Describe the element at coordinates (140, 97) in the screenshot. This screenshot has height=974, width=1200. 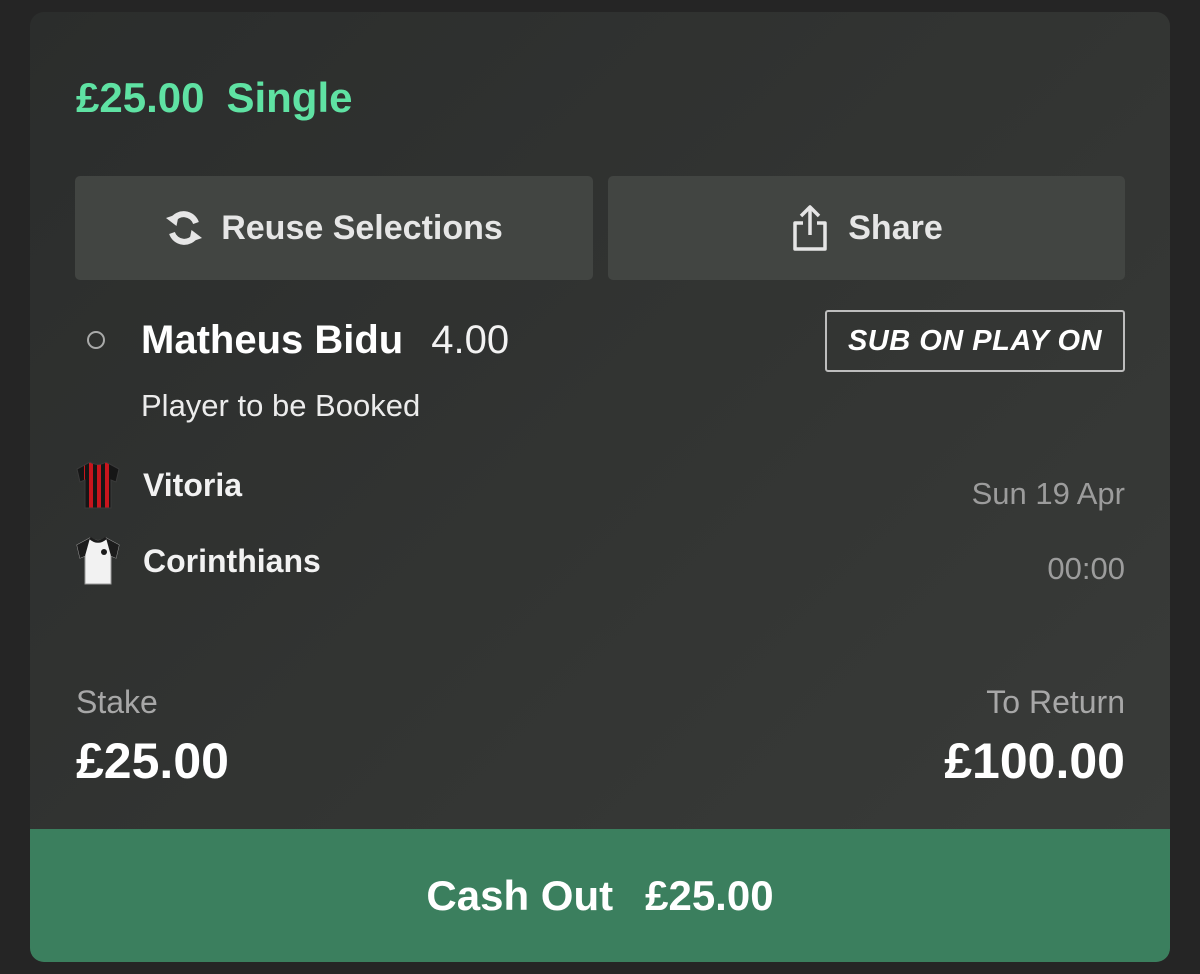
I see `bet-stake-title: £25.00` at that location.